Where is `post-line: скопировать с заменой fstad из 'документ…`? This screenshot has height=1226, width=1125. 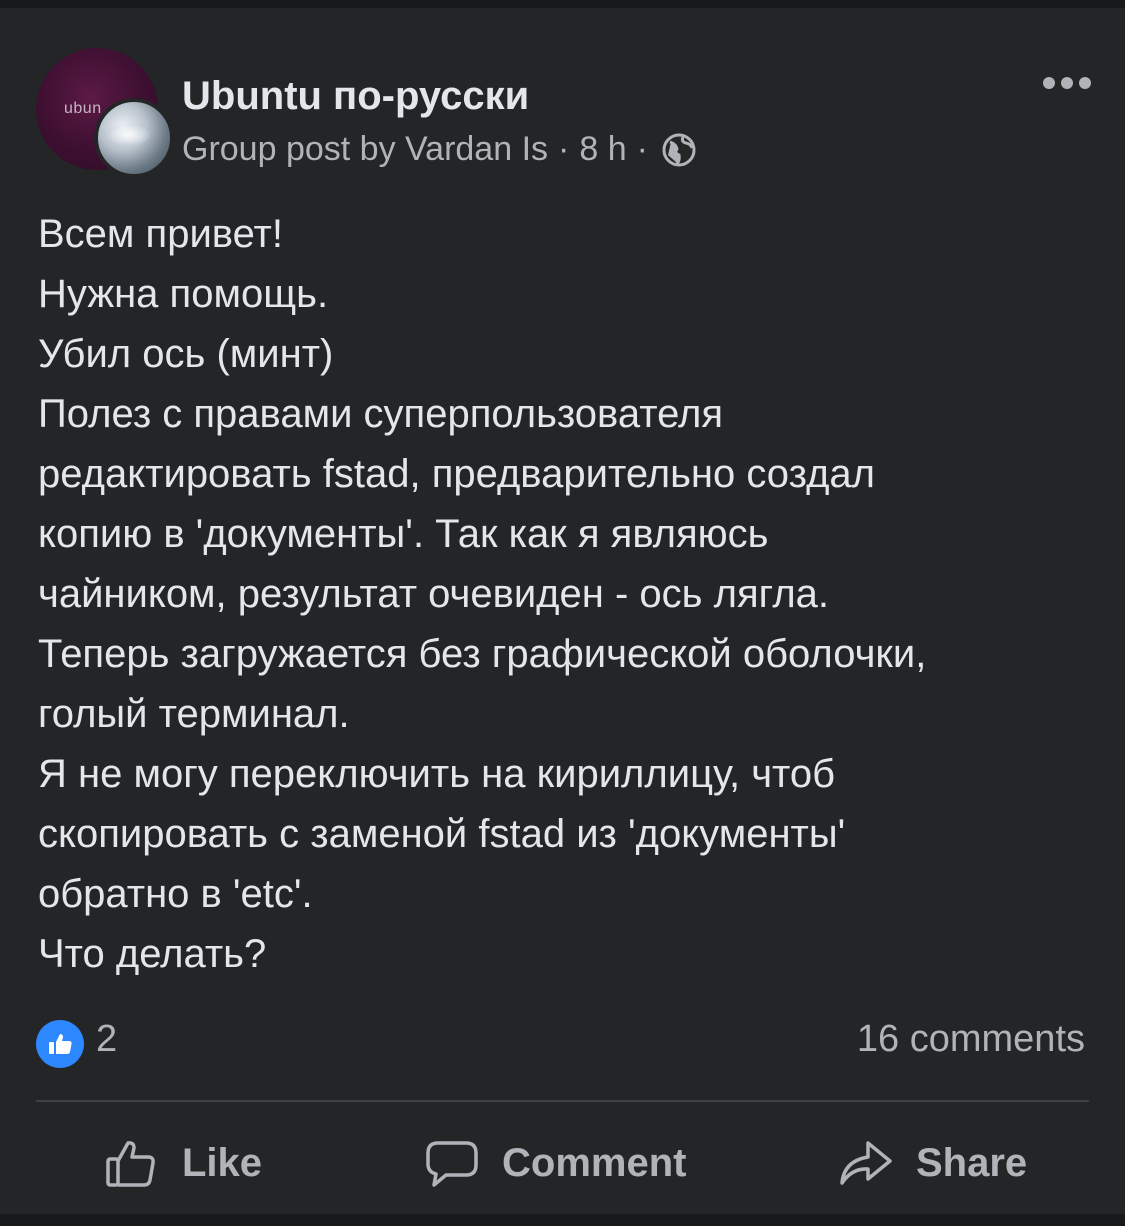
post-line: скопировать с заменой fstad из 'документ… is located at coordinates (442, 834).